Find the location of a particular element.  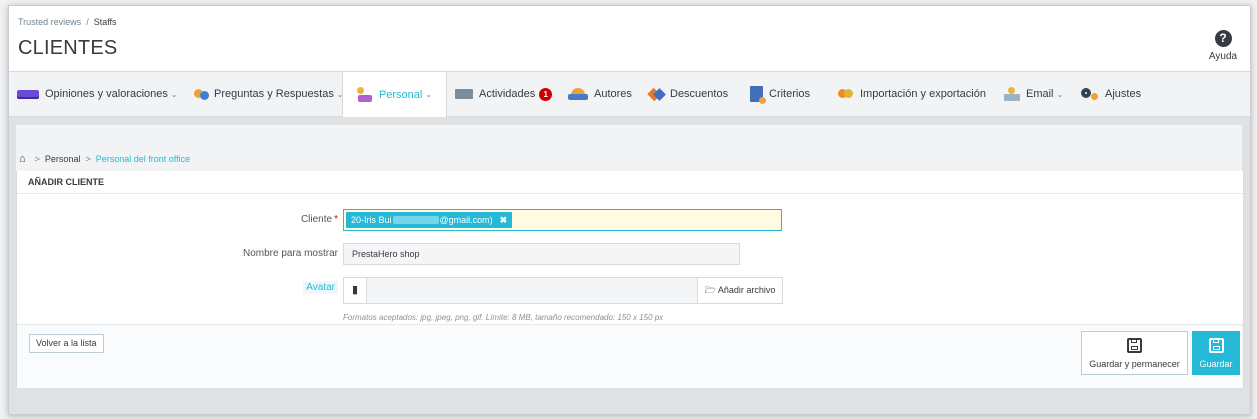

customer-label: Cliente * is located at coordinates (319, 219).